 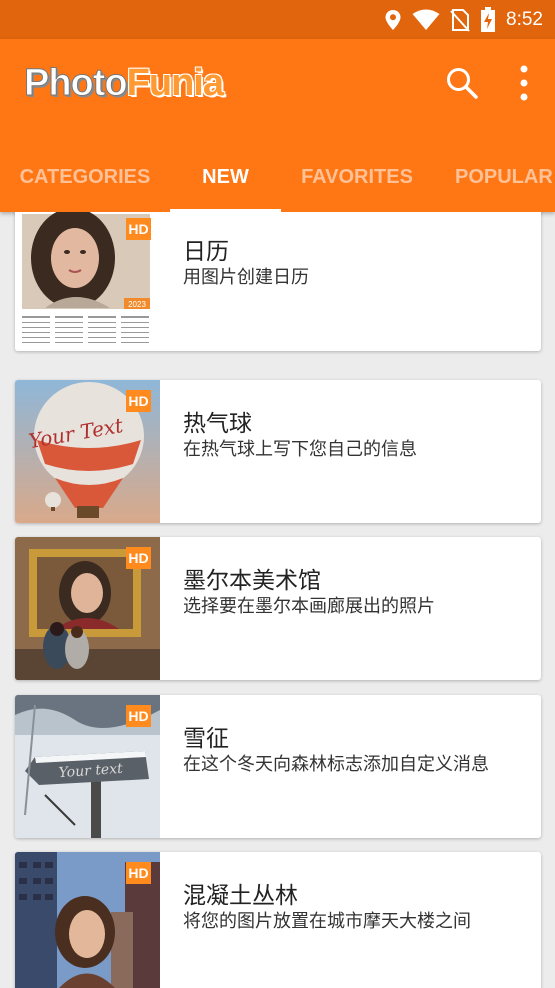 What do you see at coordinates (225, 177) in the screenshot?
I see `tab-new: NEW` at bounding box center [225, 177].